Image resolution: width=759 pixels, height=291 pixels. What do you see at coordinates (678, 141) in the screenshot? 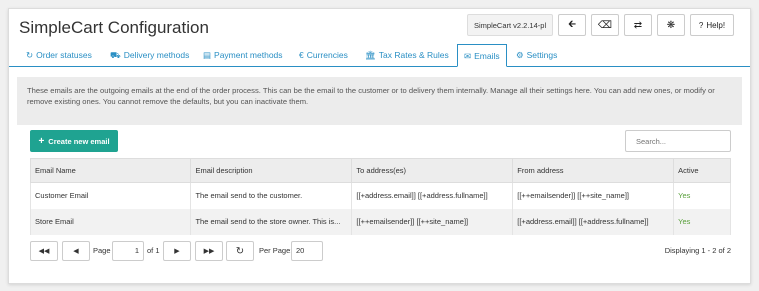
I see `search-input` at bounding box center [678, 141].